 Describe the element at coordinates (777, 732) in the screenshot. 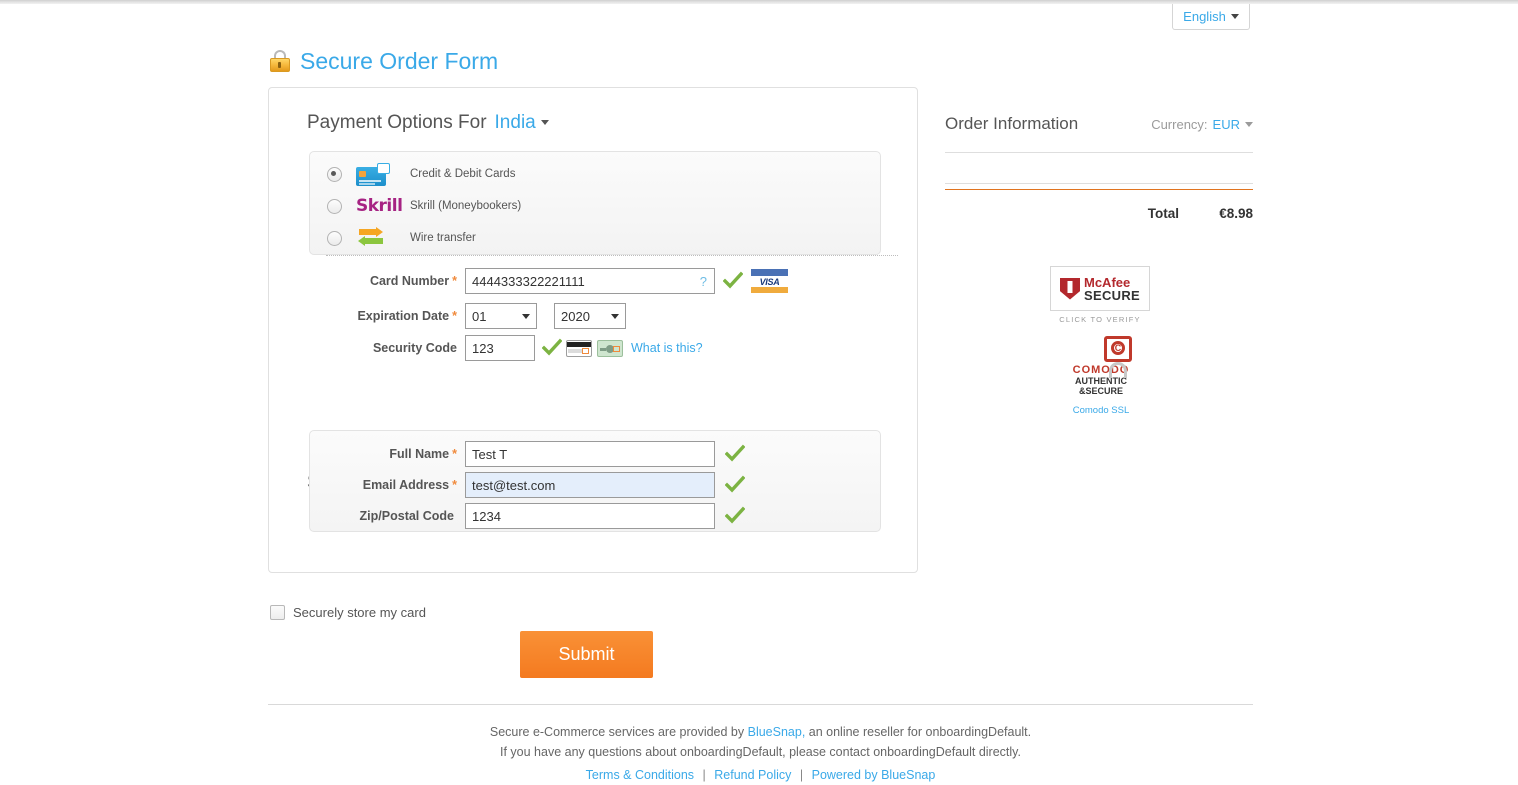

I see `bluesnap-link: BlueSnap,` at that location.